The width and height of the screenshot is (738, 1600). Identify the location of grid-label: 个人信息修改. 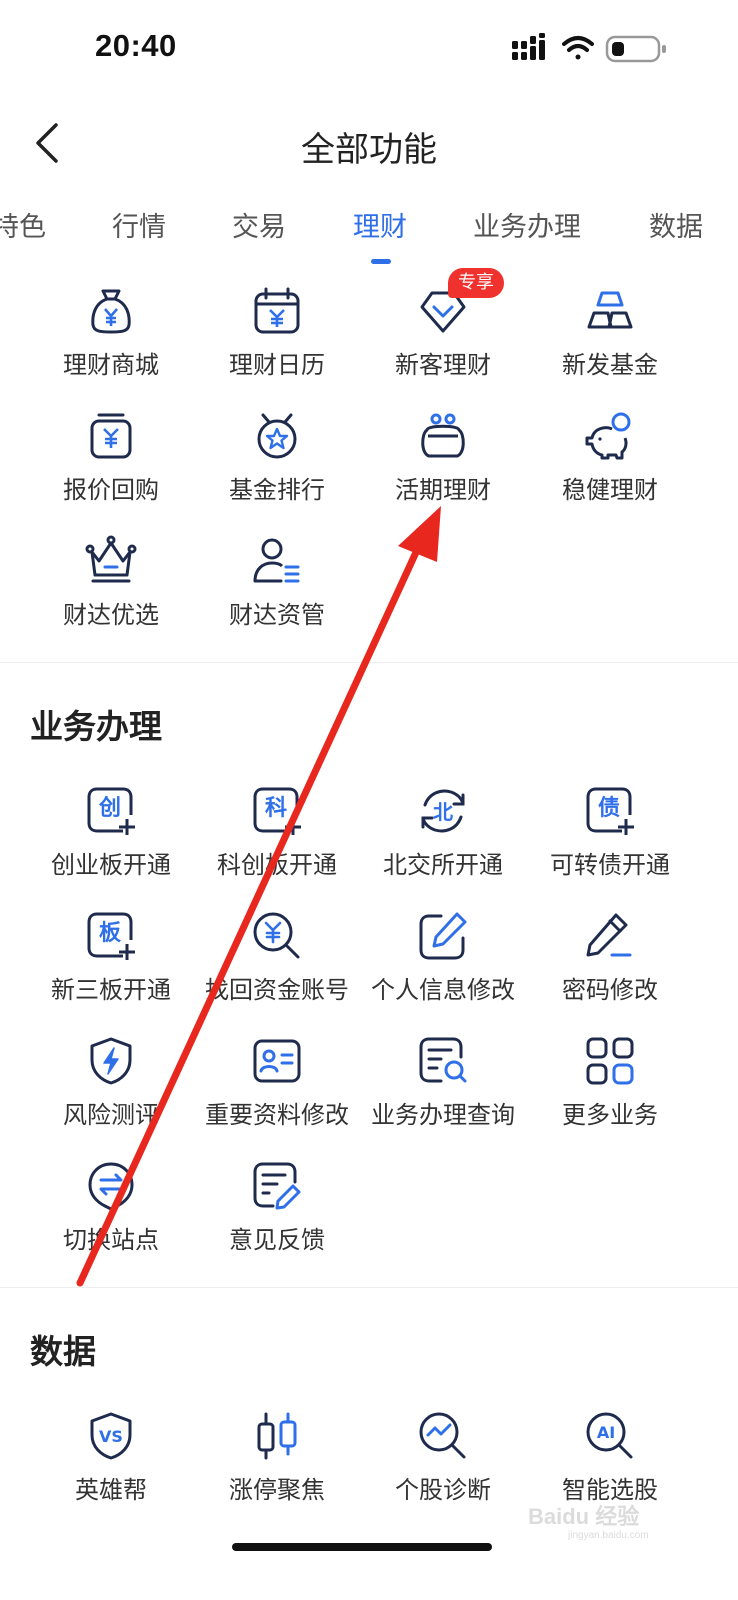
(443, 990).